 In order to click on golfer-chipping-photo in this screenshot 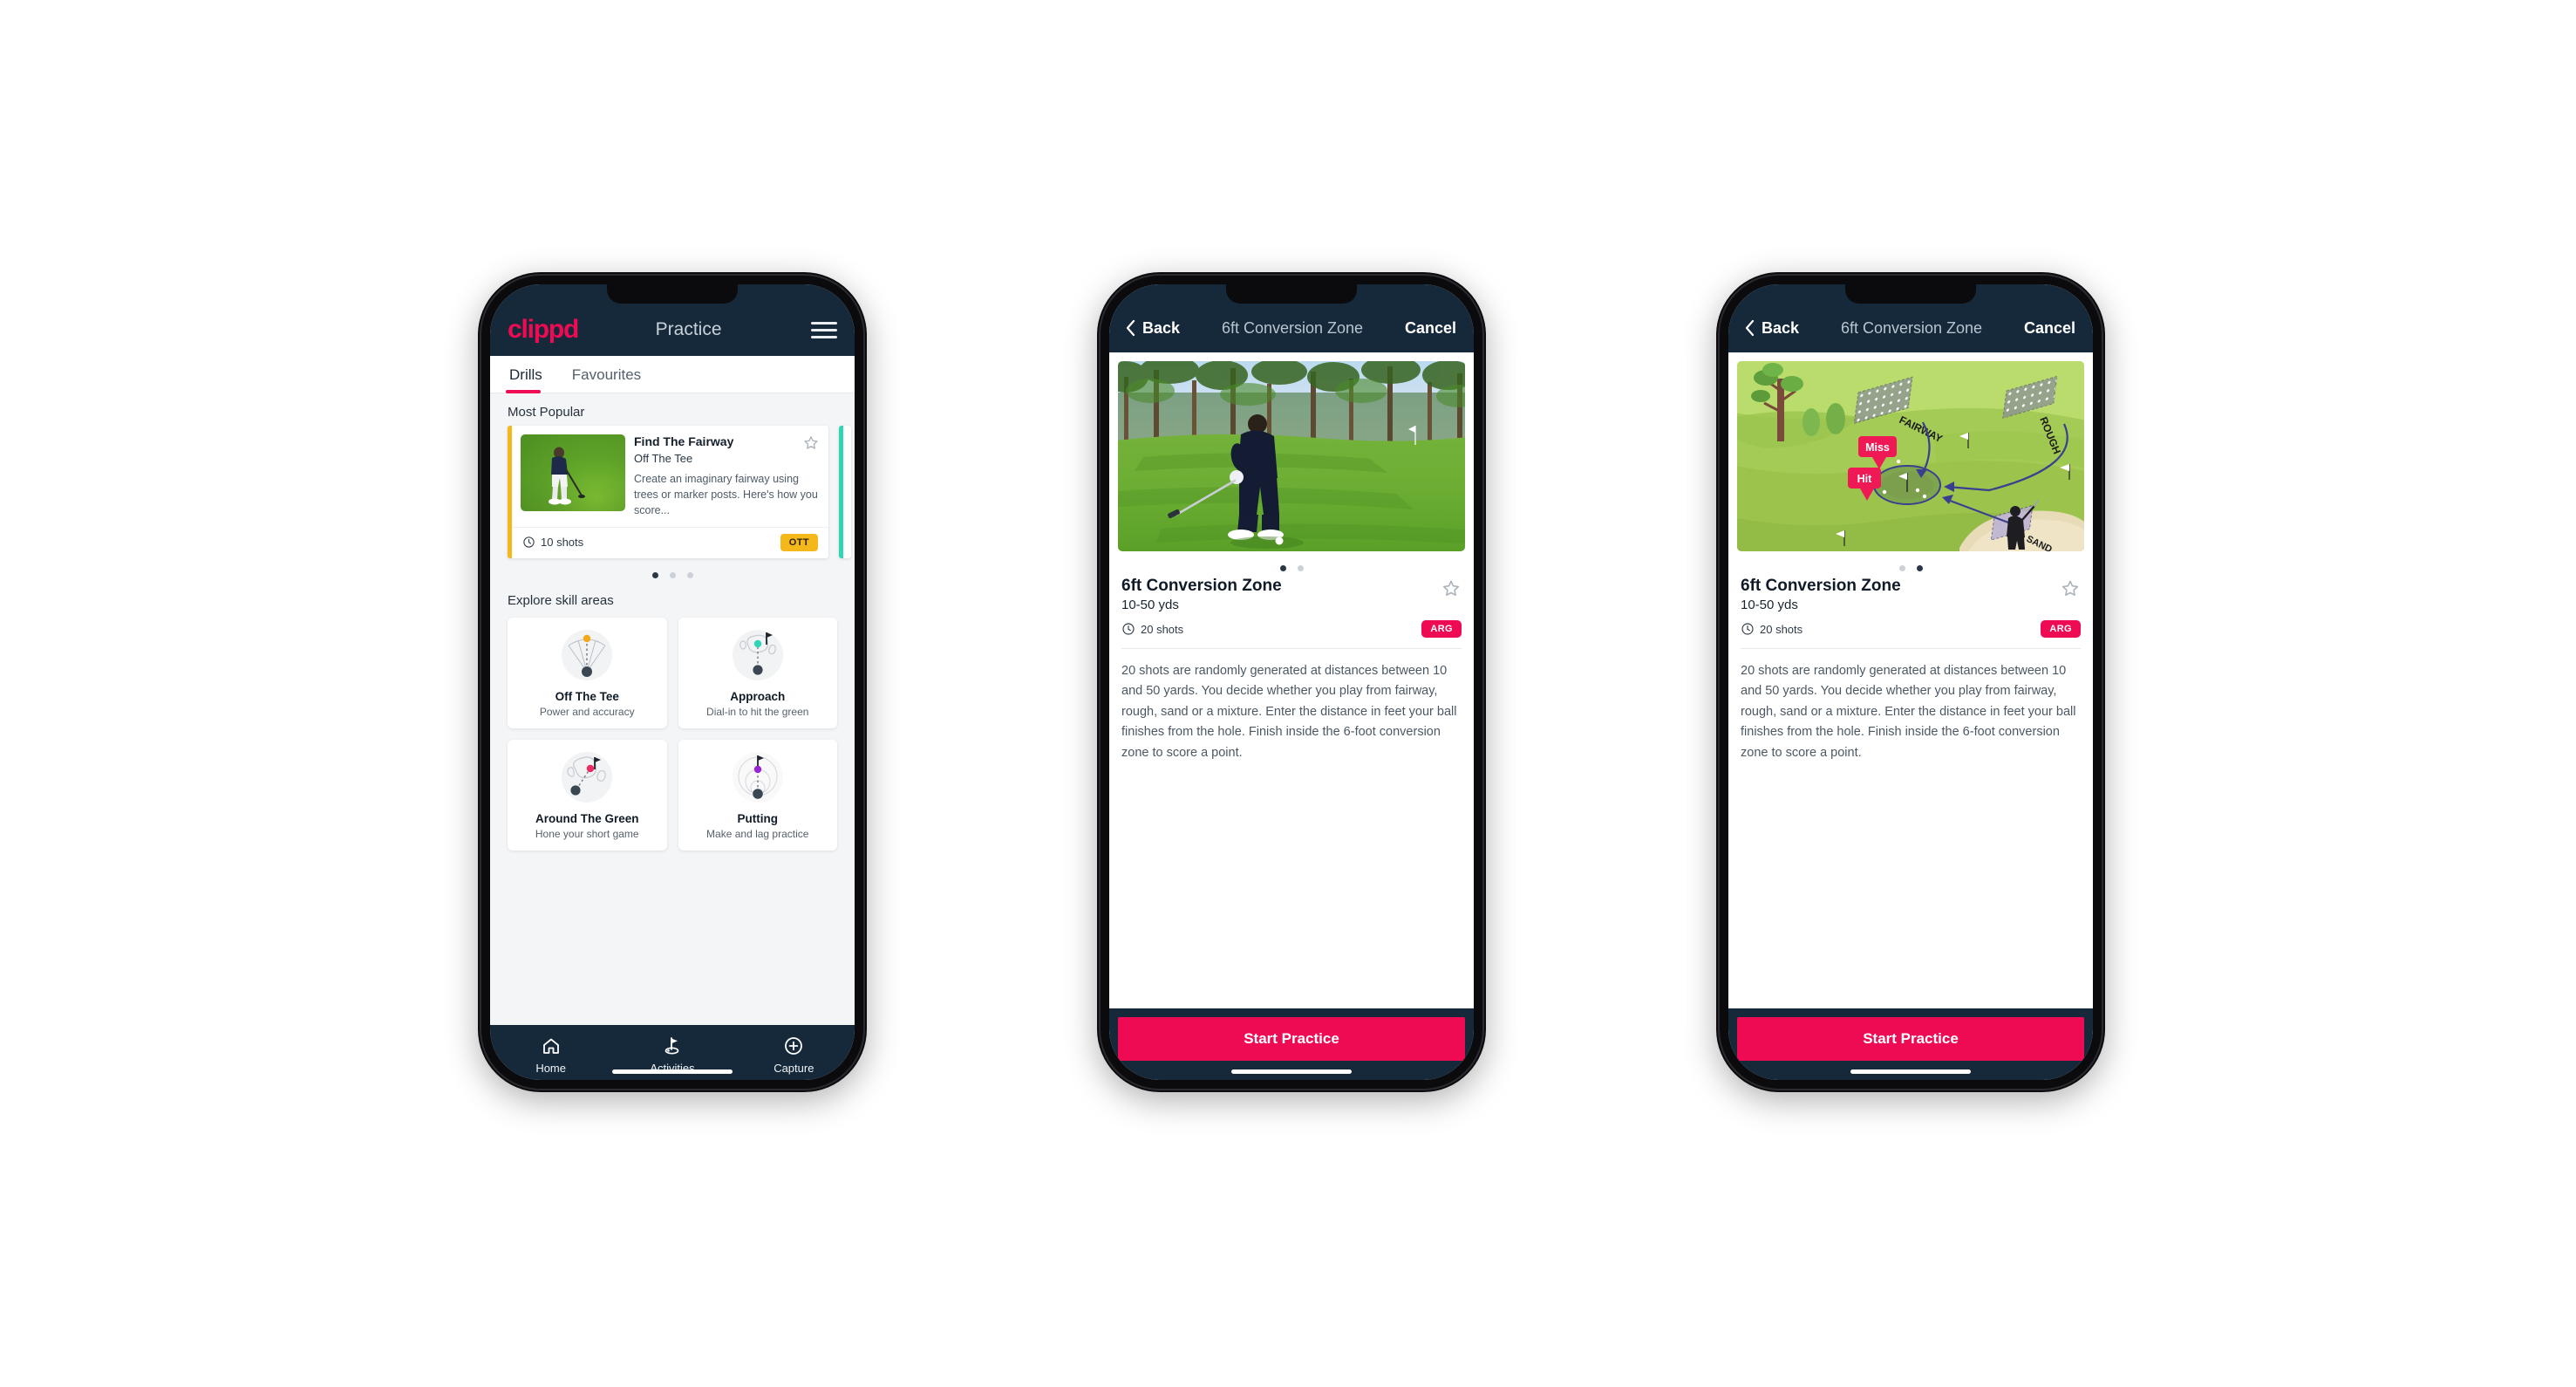, I will do `click(1292, 456)`.